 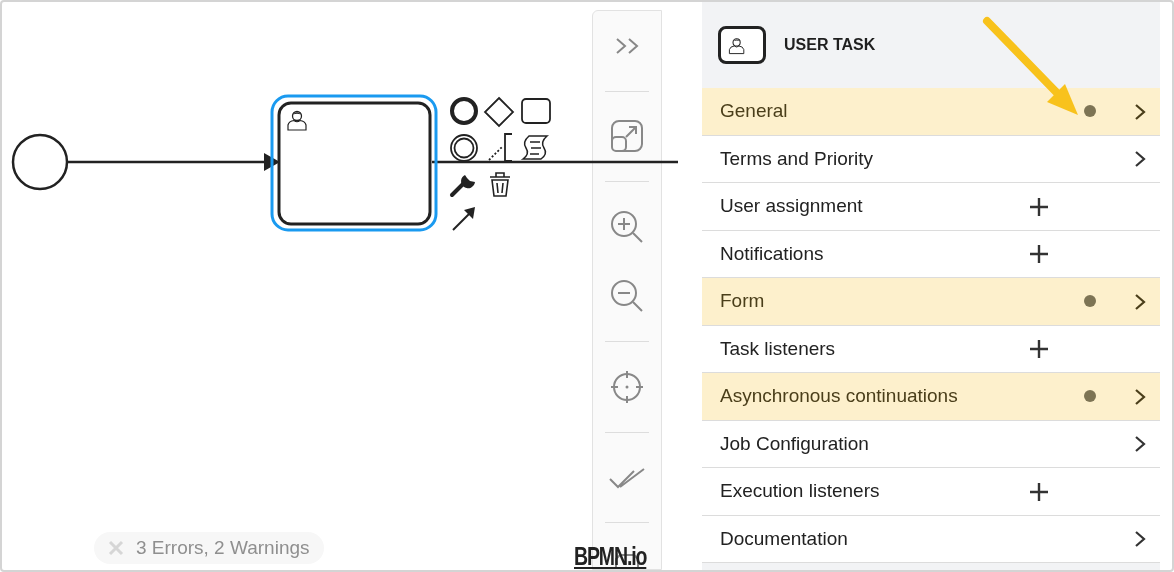 I want to click on group-label: Job Configuration, so click(x=795, y=443).